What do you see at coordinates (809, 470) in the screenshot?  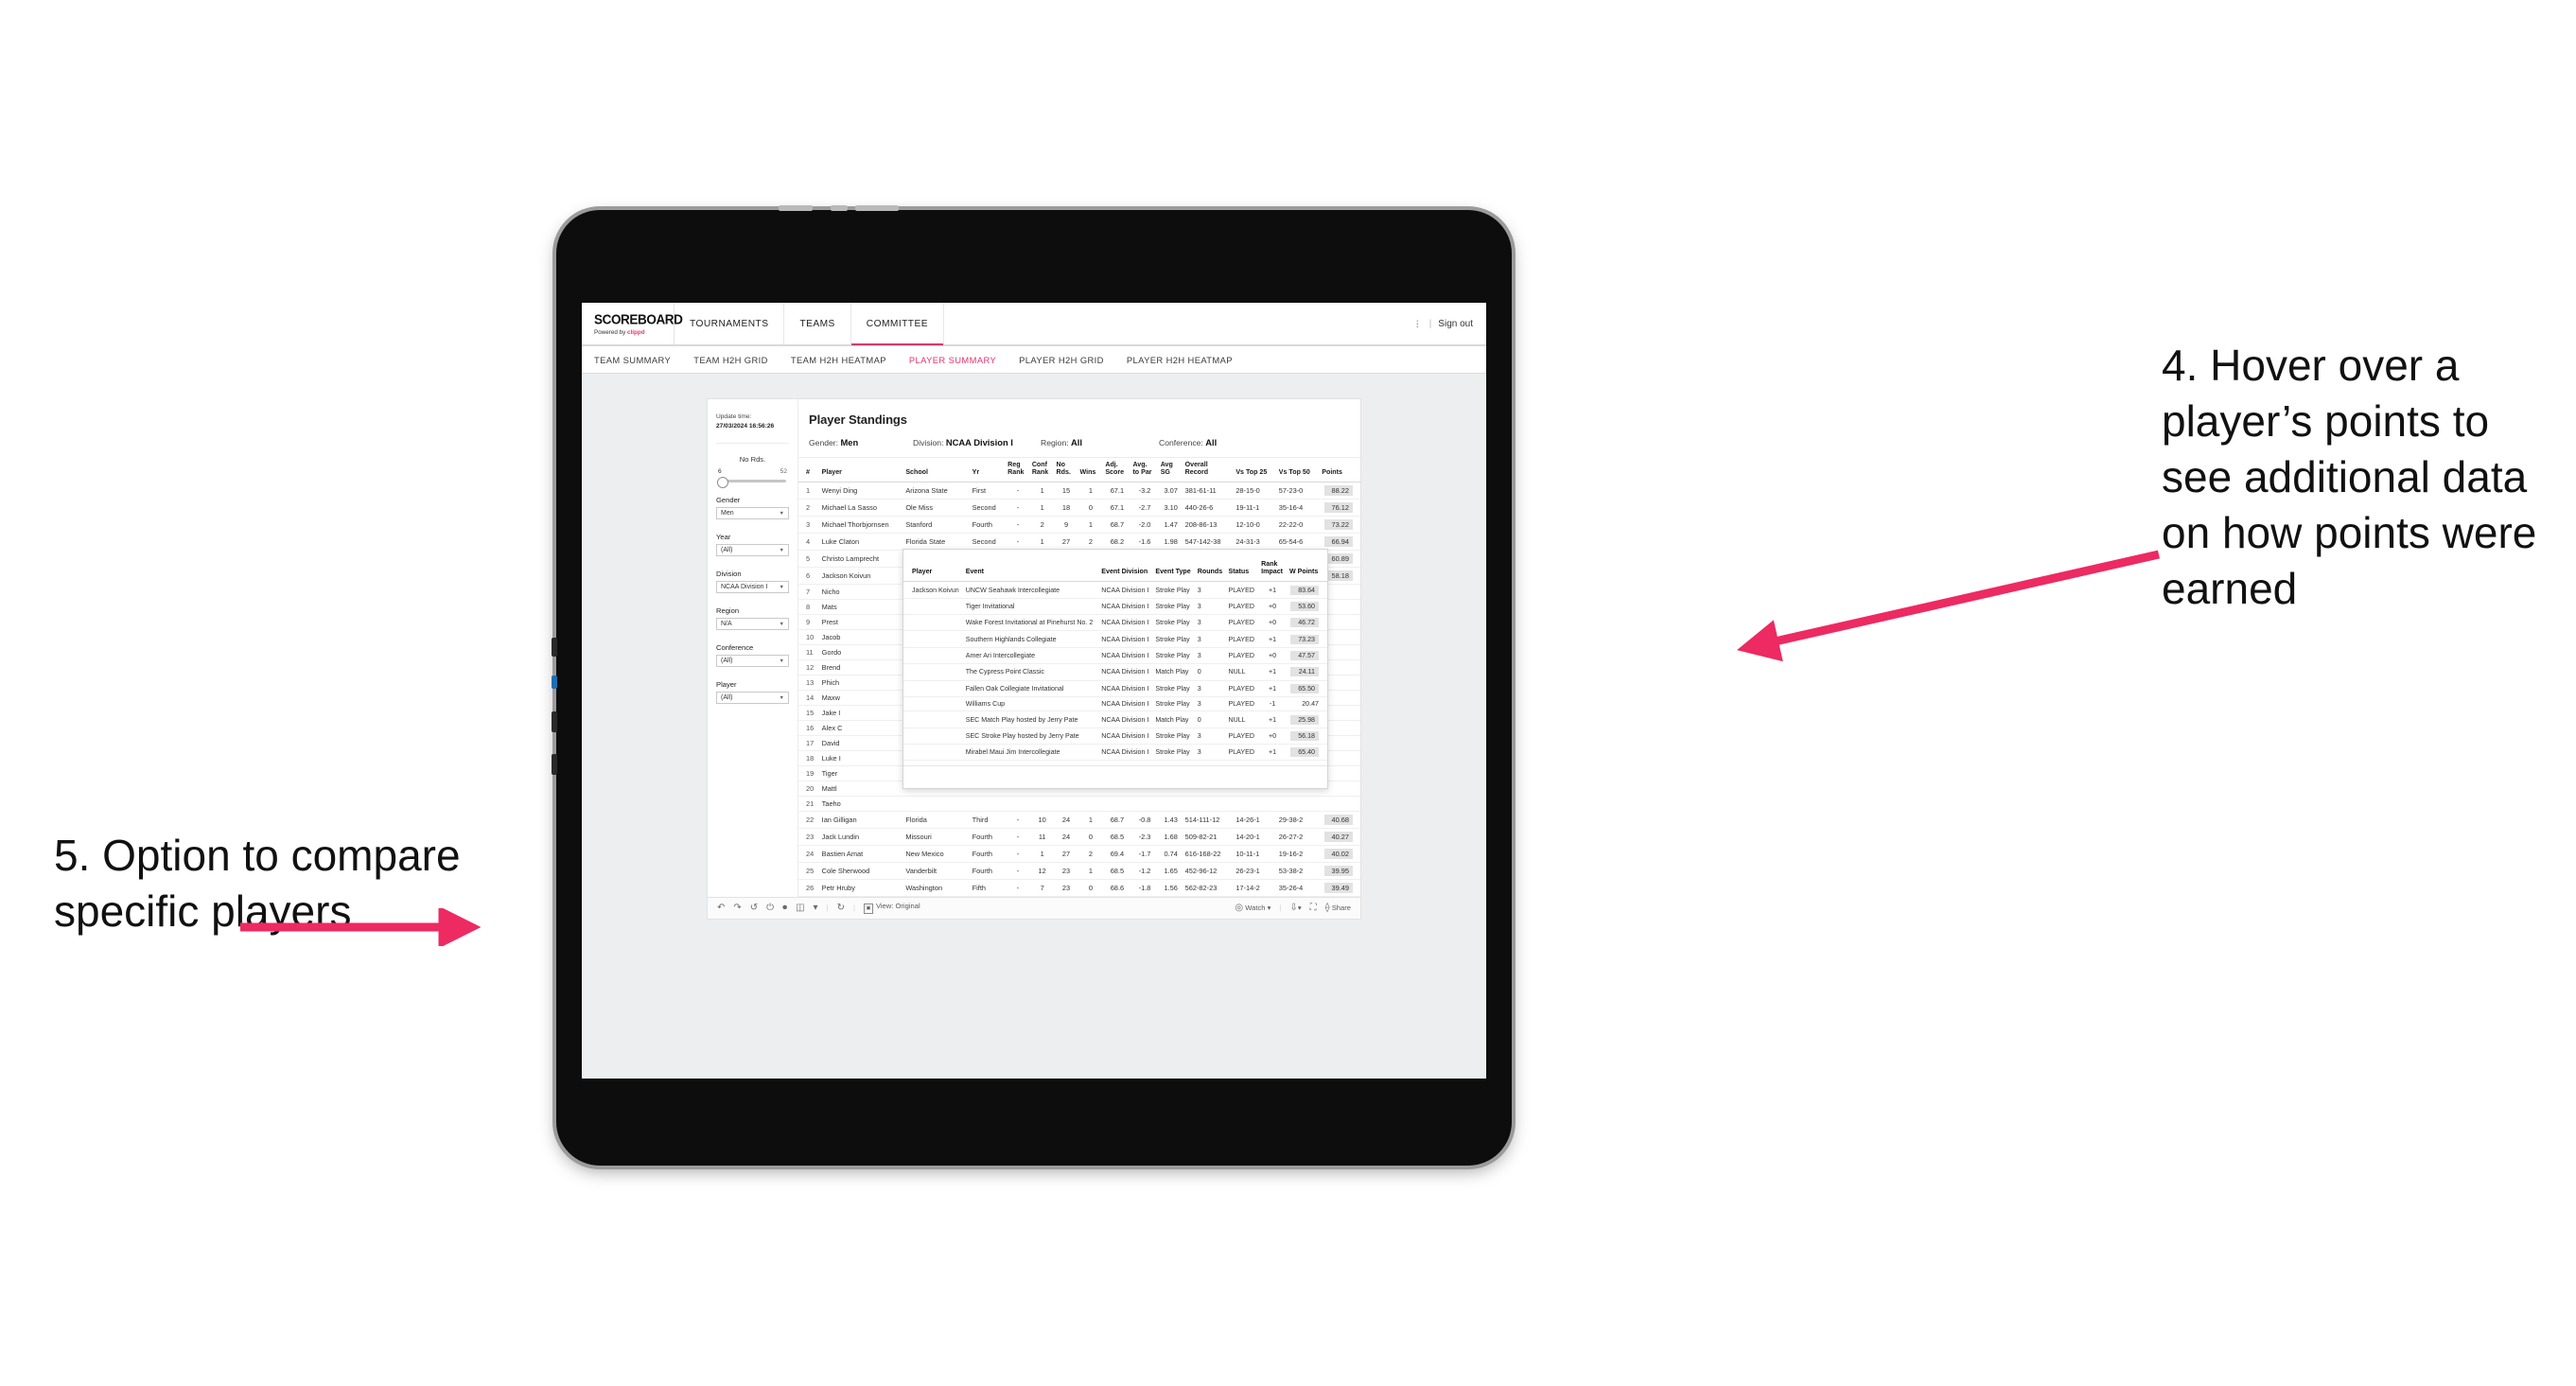 I see `col-rank: #` at bounding box center [809, 470].